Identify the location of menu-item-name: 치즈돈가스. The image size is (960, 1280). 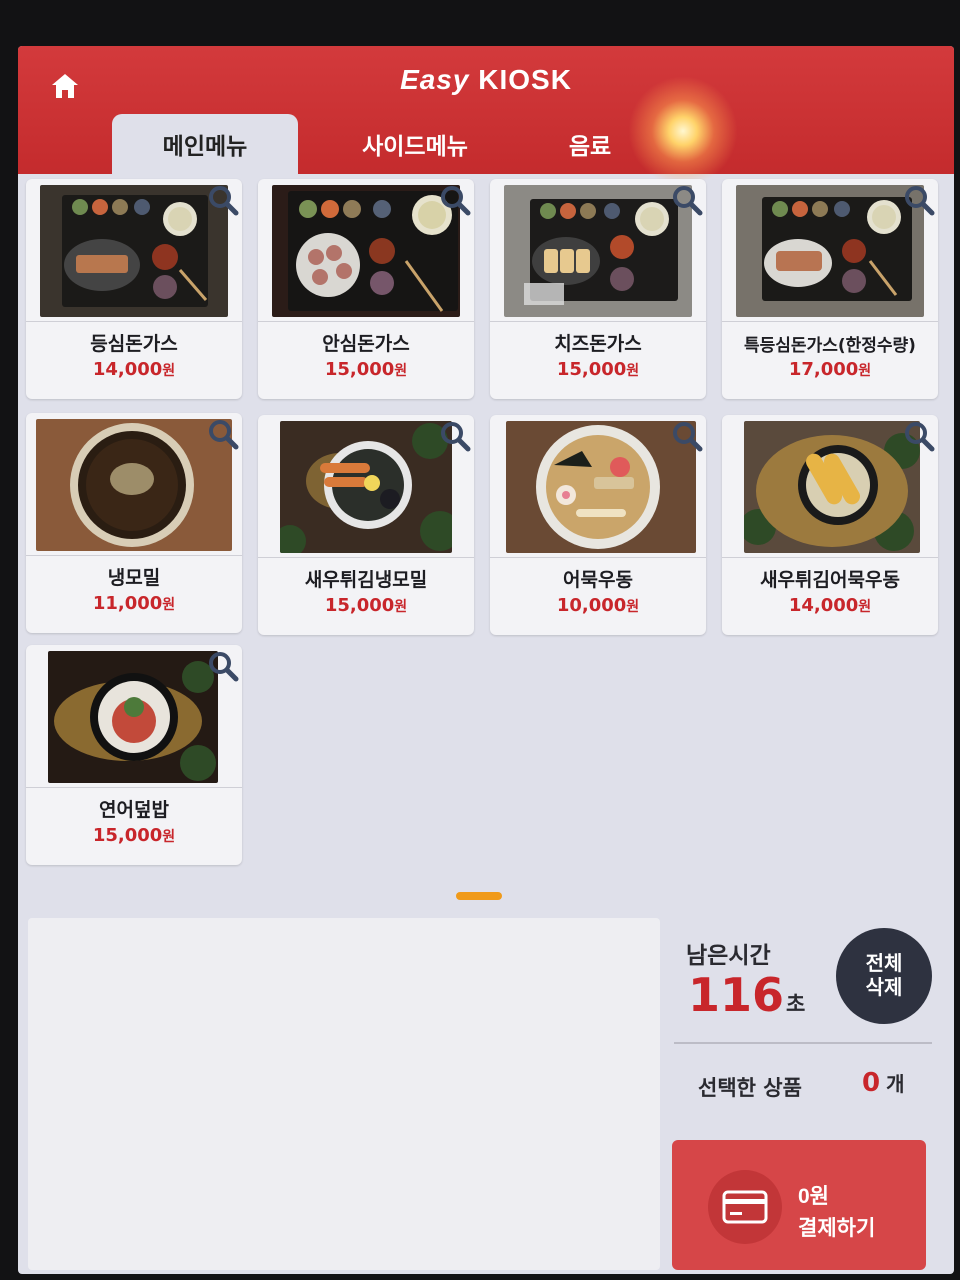
(598, 344).